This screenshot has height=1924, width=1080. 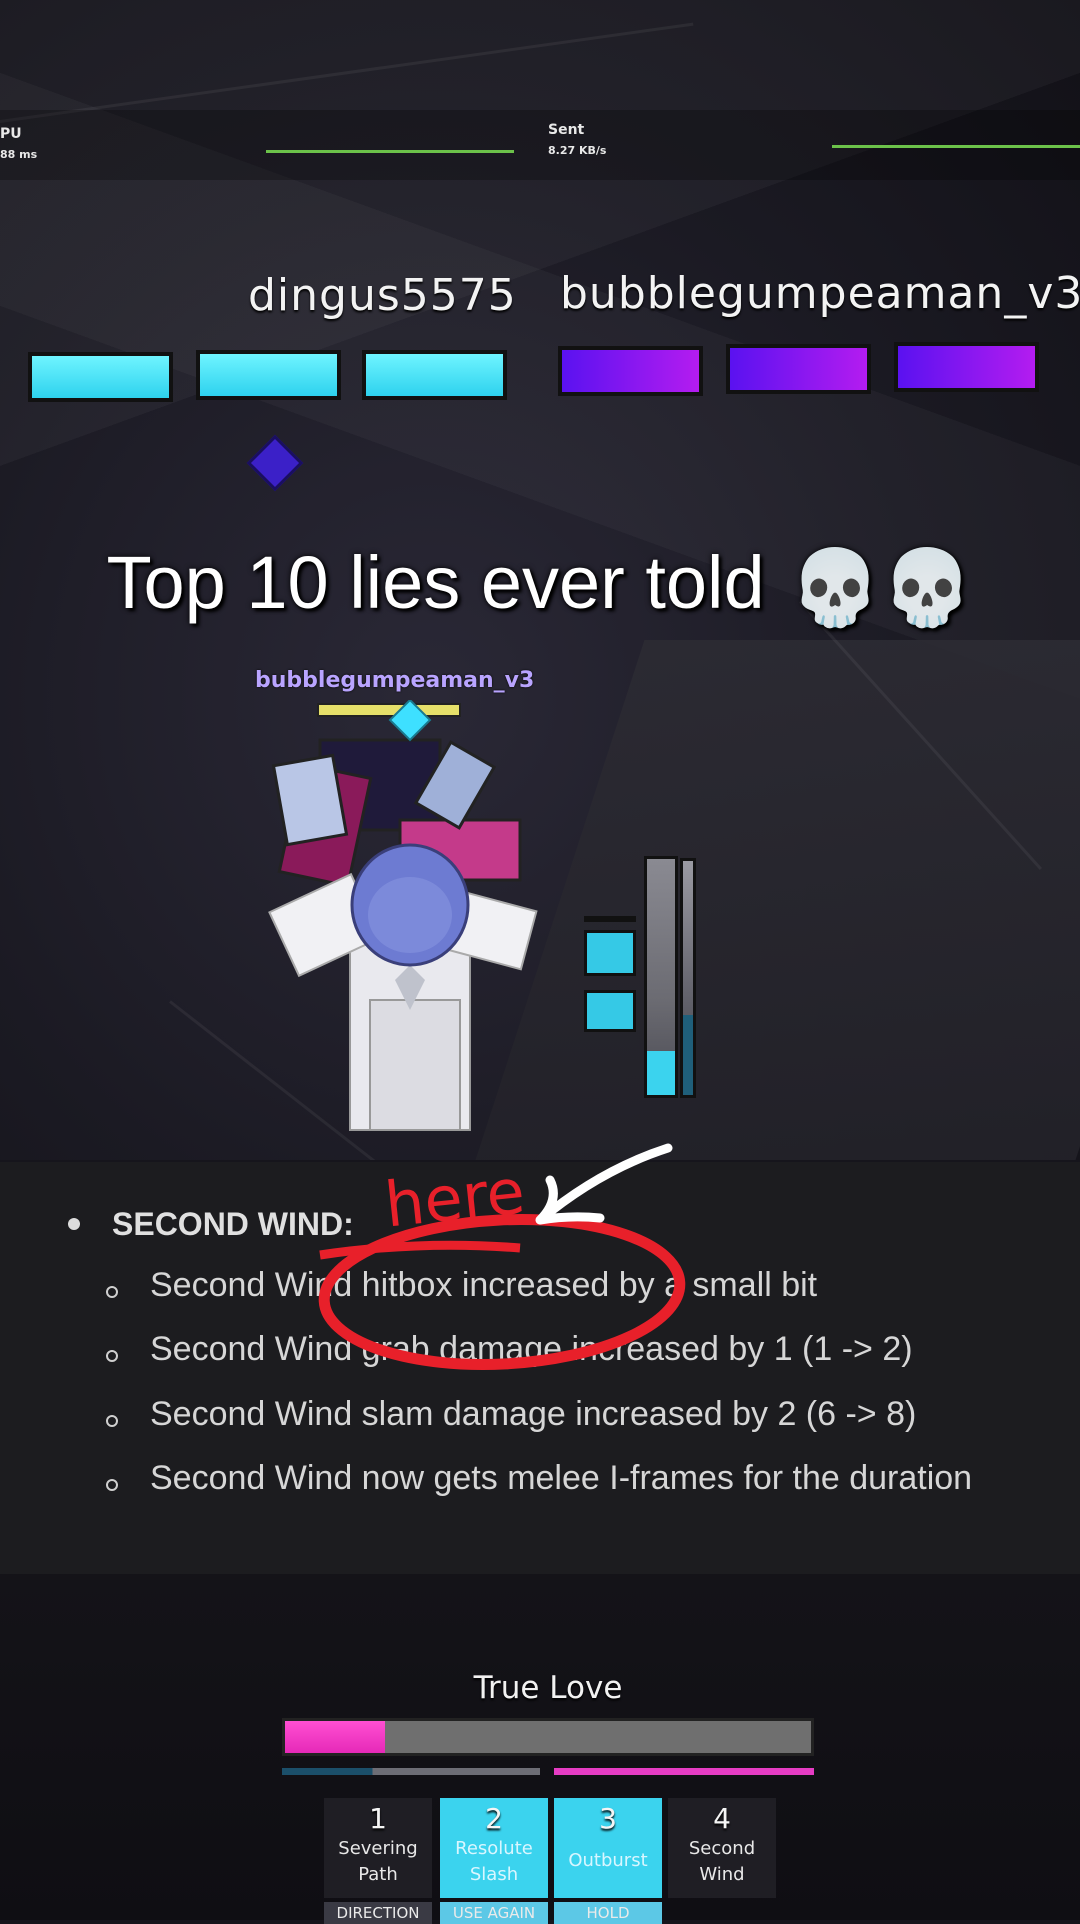 What do you see at coordinates (420, 1250) in the screenshot?
I see `annotation-stroke` at bounding box center [420, 1250].